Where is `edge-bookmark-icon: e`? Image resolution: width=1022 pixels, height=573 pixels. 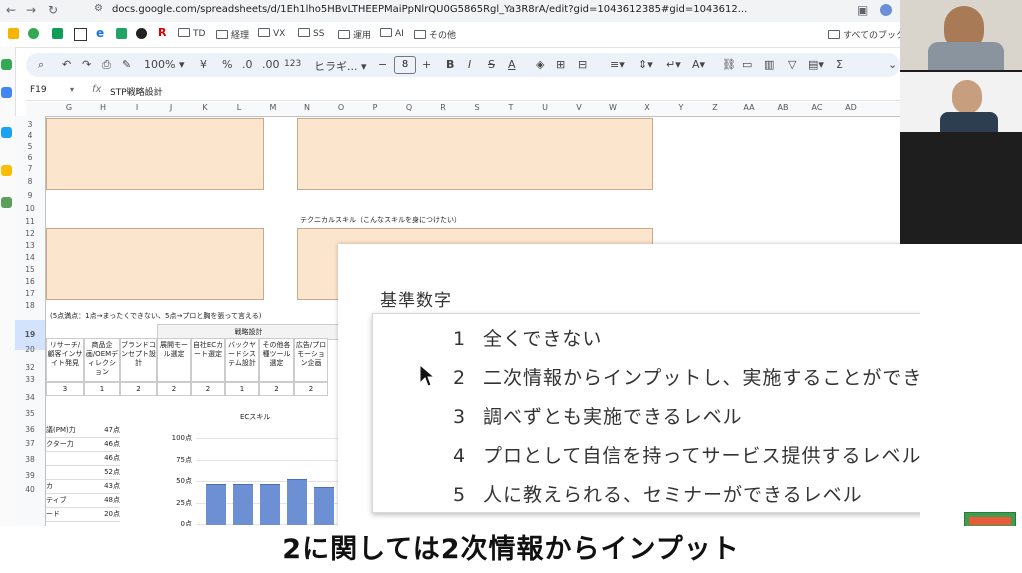
edge-bookmark-icon: e is located at coordinates (100, 33).